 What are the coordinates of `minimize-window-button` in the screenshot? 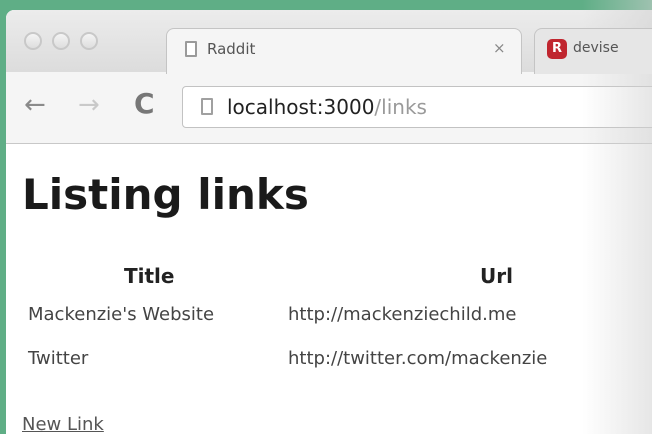 It's located at (61, 41).